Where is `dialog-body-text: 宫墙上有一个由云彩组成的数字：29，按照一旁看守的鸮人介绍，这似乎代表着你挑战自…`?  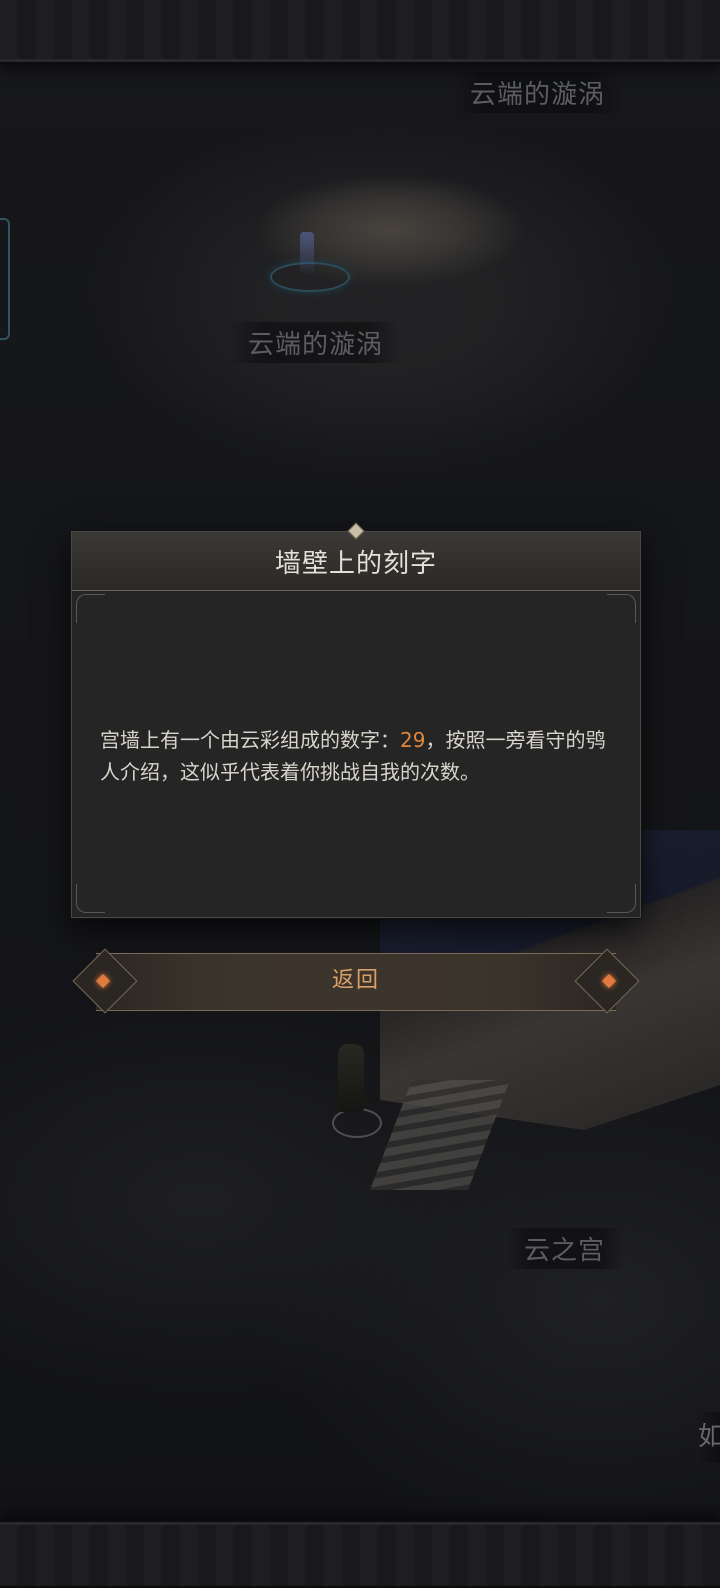 dialog-body-text: 宫墙上有一个由云彩组成的数字：29，按照一旁看守的鸮人介绍，这似乎代表着你挑战自… is located at coordinates (358, 756).